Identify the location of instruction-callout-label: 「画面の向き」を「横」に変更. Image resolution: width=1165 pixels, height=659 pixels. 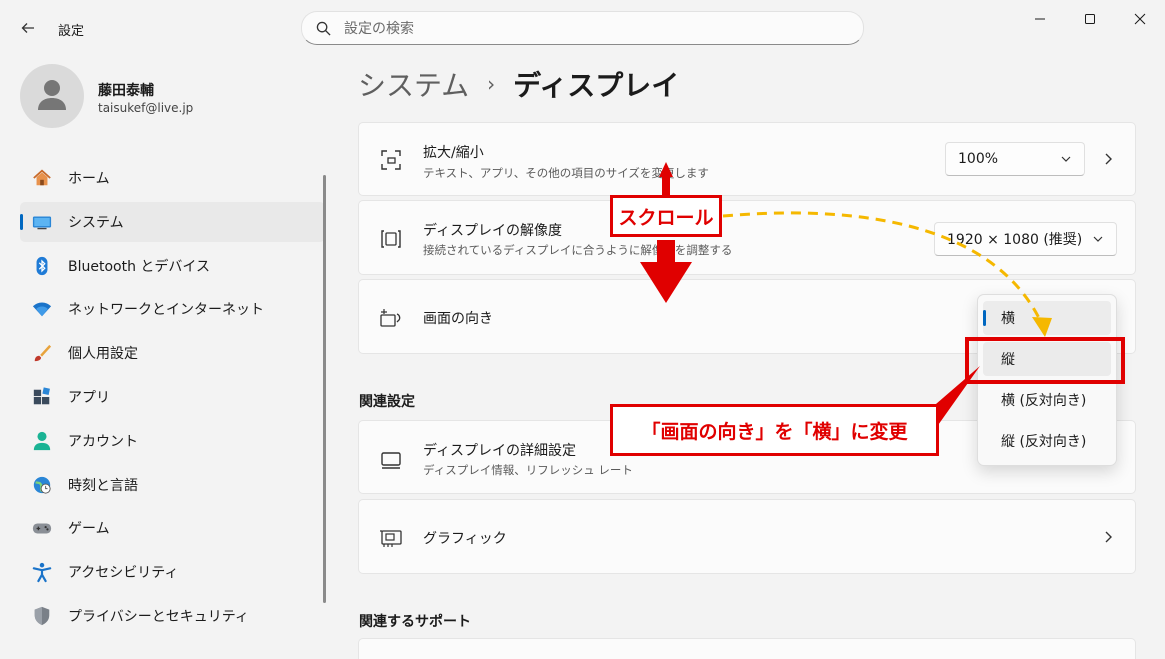
(774, 431).